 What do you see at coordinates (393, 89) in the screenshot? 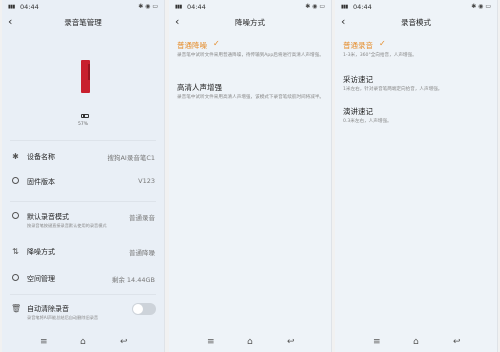
I see `option-desc: 1米左右，针对录音笔两端定向拾音，人声增强。` at bounding box center [393, 89].